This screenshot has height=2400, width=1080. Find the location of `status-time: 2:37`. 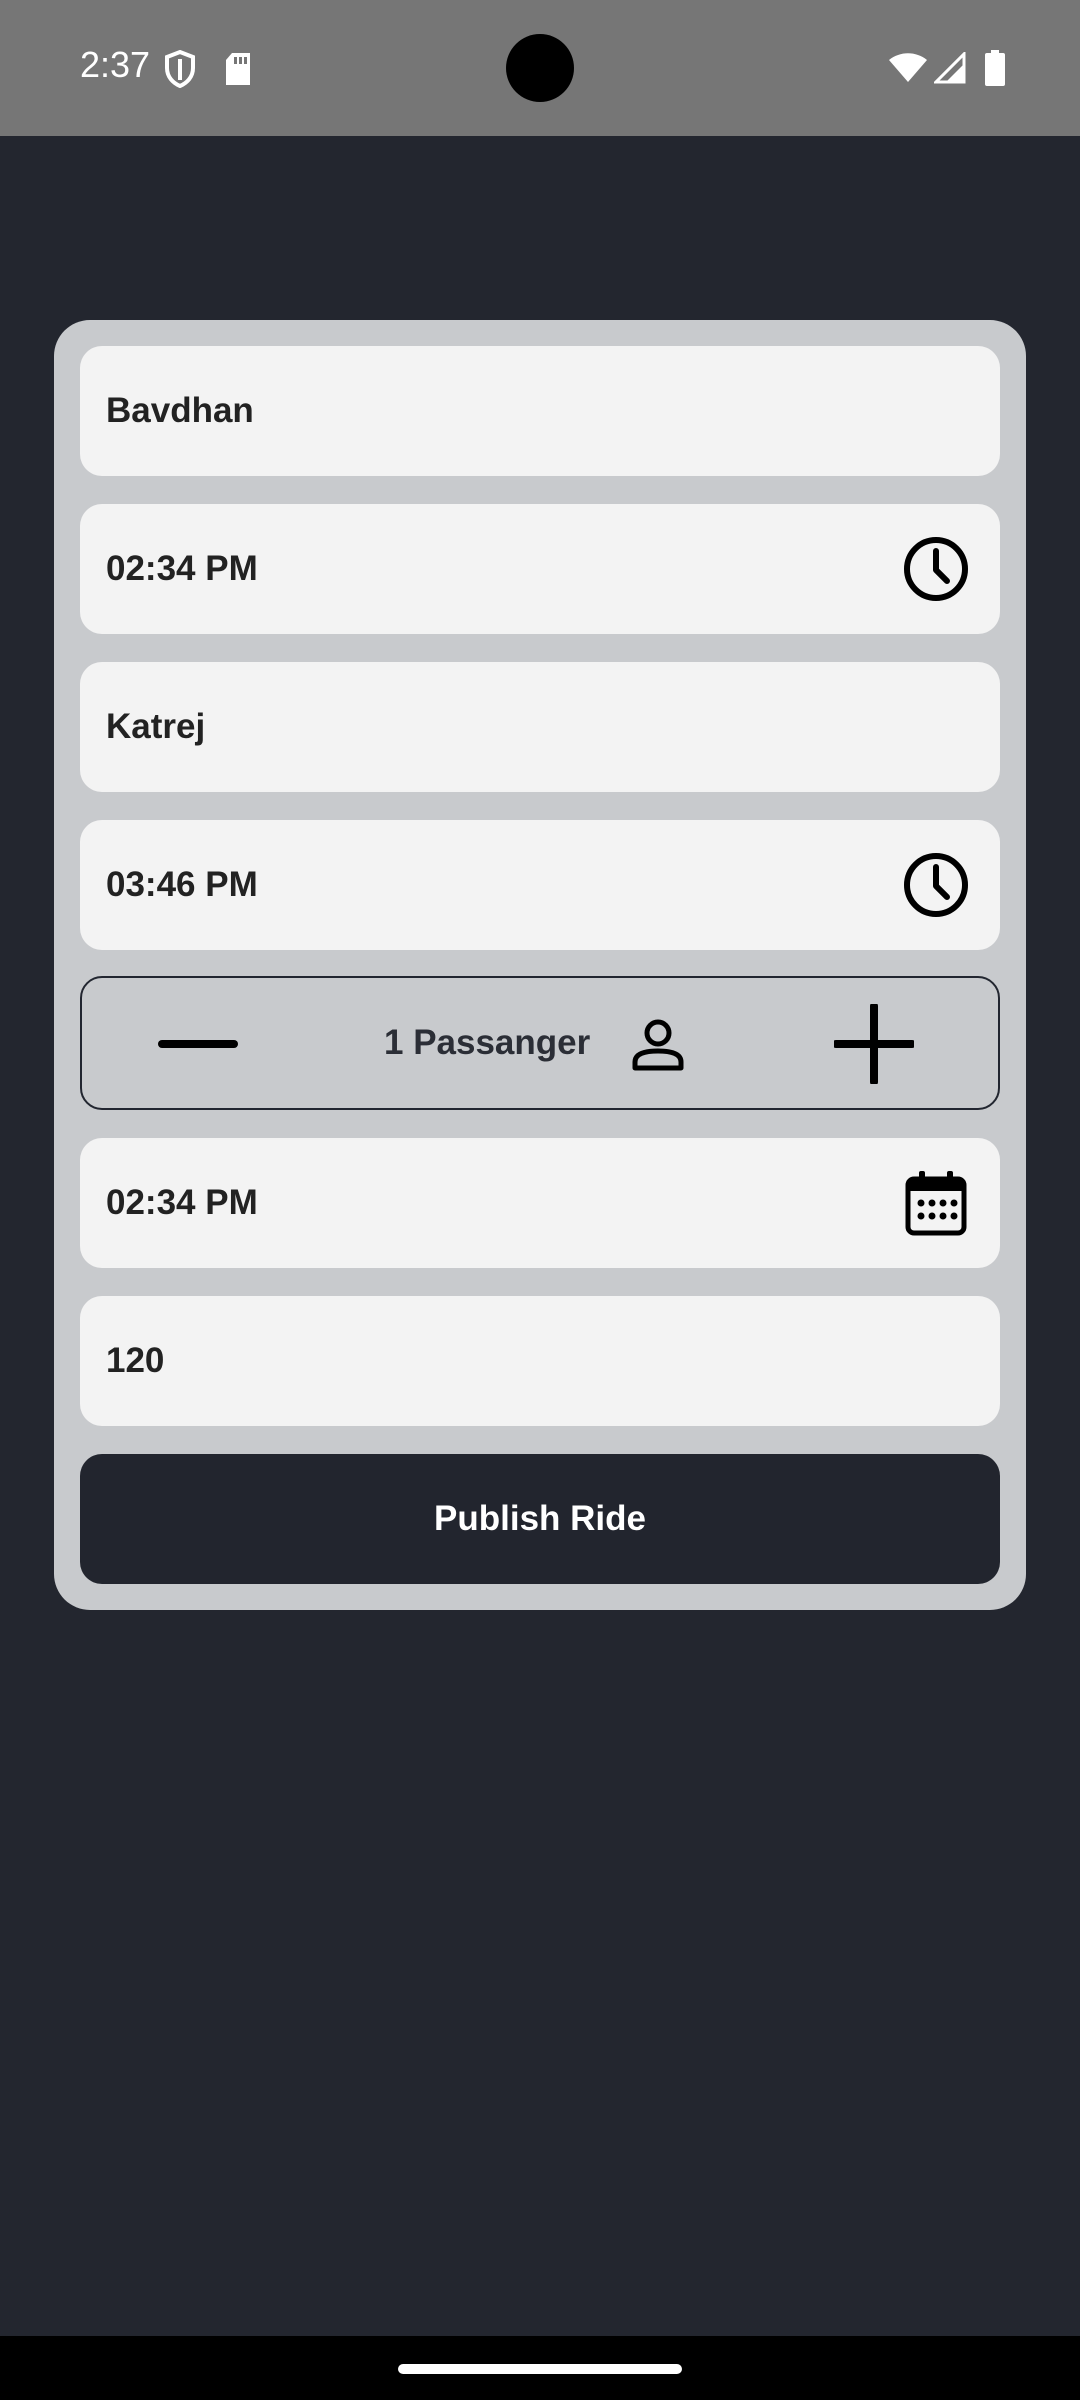

status-time: 2:37 is located at coordinates (115, 64).